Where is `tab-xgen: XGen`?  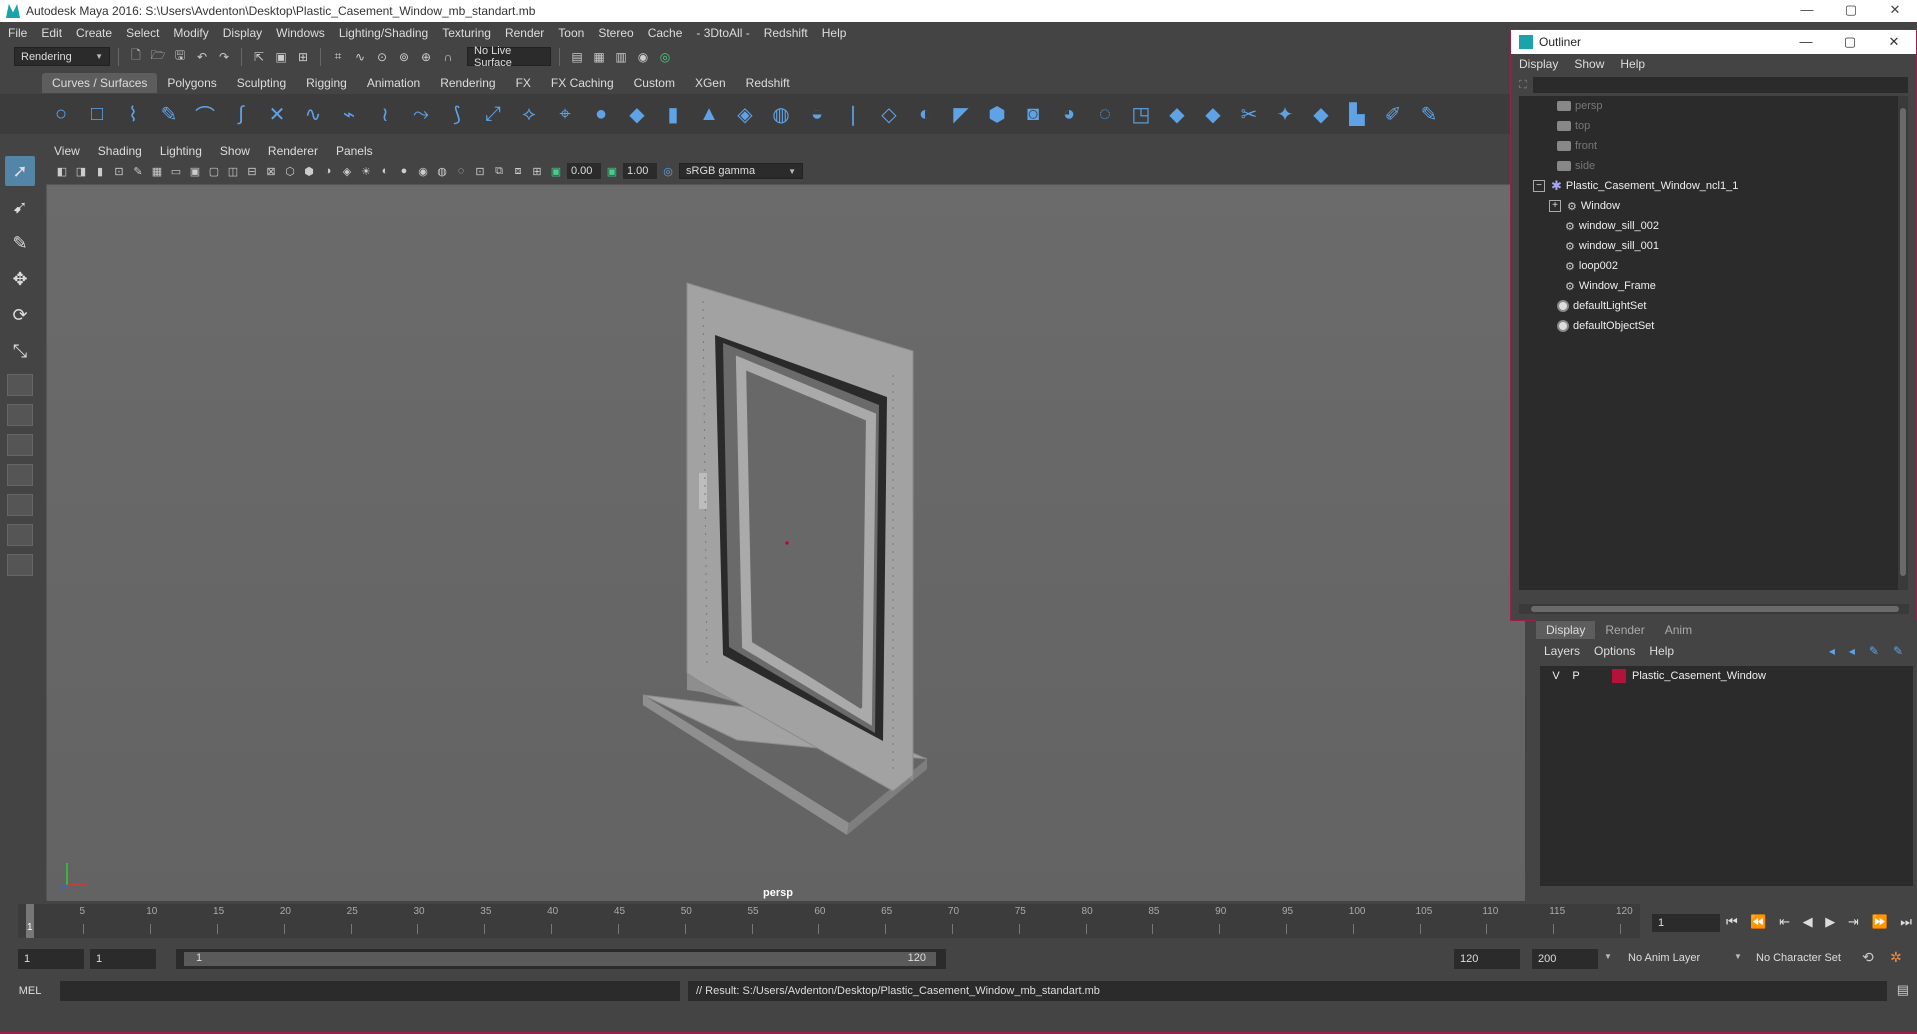
tab-xgen: XGen is located at coordinates (710, 83).